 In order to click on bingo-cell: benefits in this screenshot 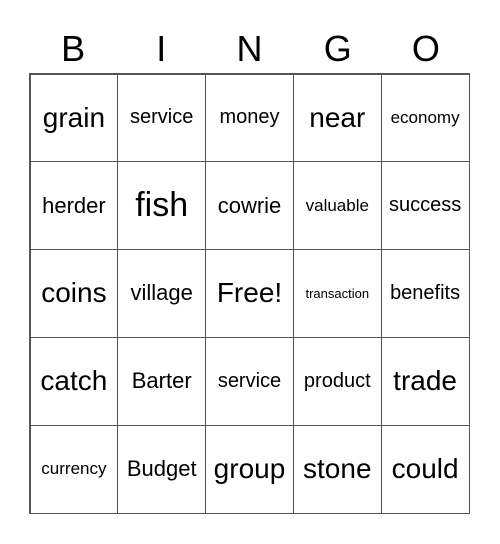, I will do `click(425, 293)`.